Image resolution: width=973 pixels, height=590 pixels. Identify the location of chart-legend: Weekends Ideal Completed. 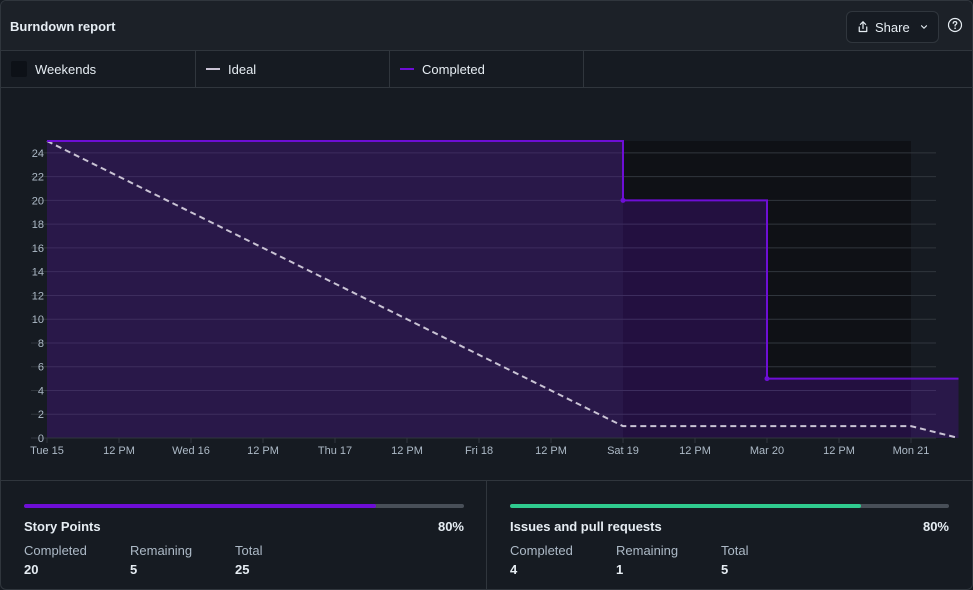
(486, 69).